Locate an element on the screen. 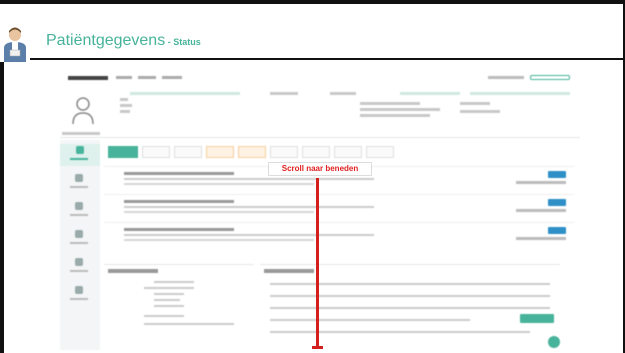 Image resolution: width=625 pixels, height=353 pixels. title-divider is located at coordinates (327, 59).